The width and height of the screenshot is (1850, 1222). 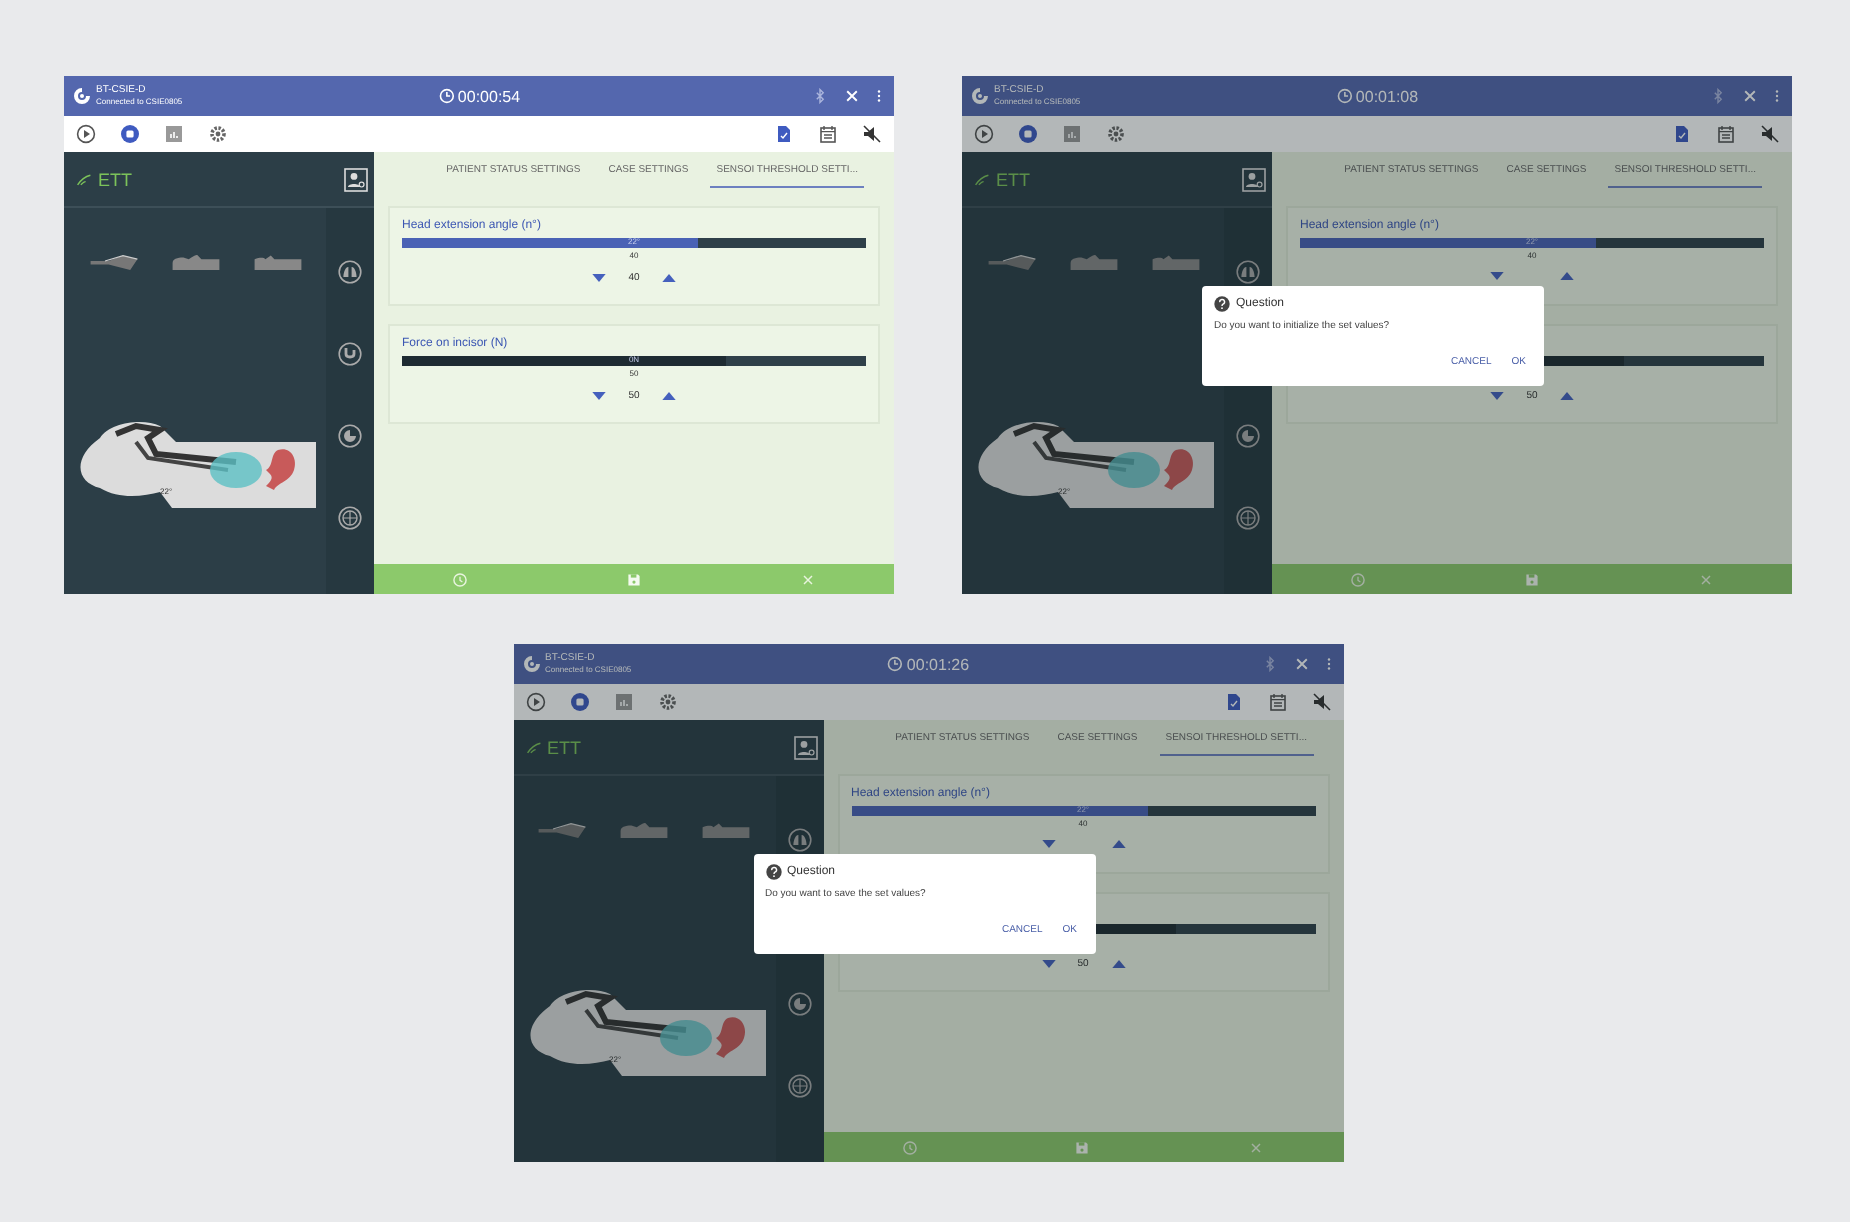 What do you see at coordinates (938, 664) in the screenshot?
I see `elapsed-time: 00:01:26` at bounding box center [938, 664].